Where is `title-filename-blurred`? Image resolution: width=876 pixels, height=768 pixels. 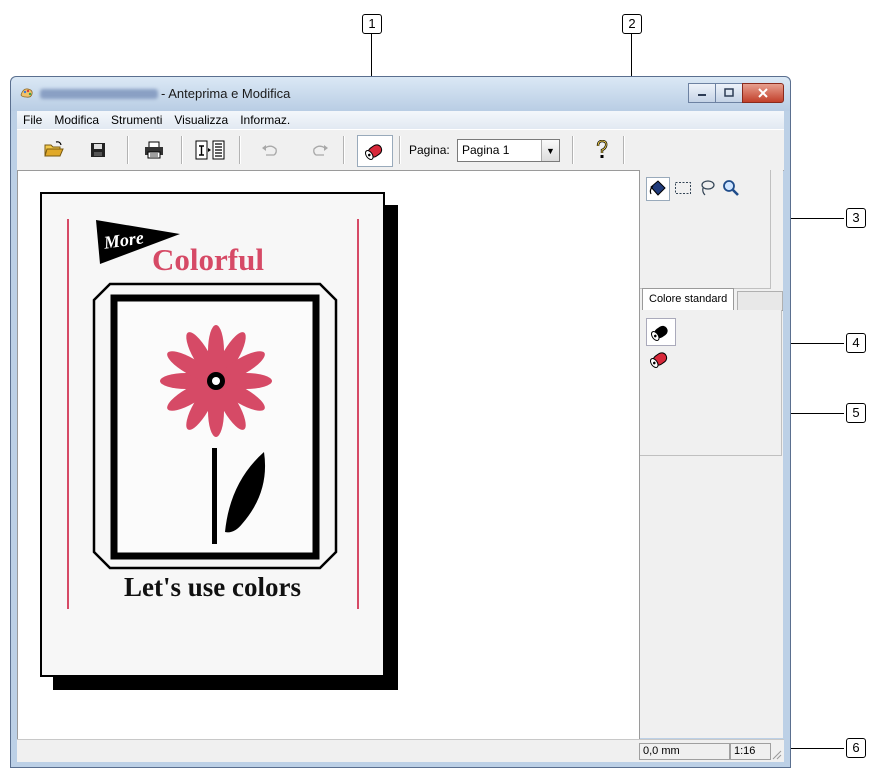 title-filename-blurred is located at coordinates (99, 94).